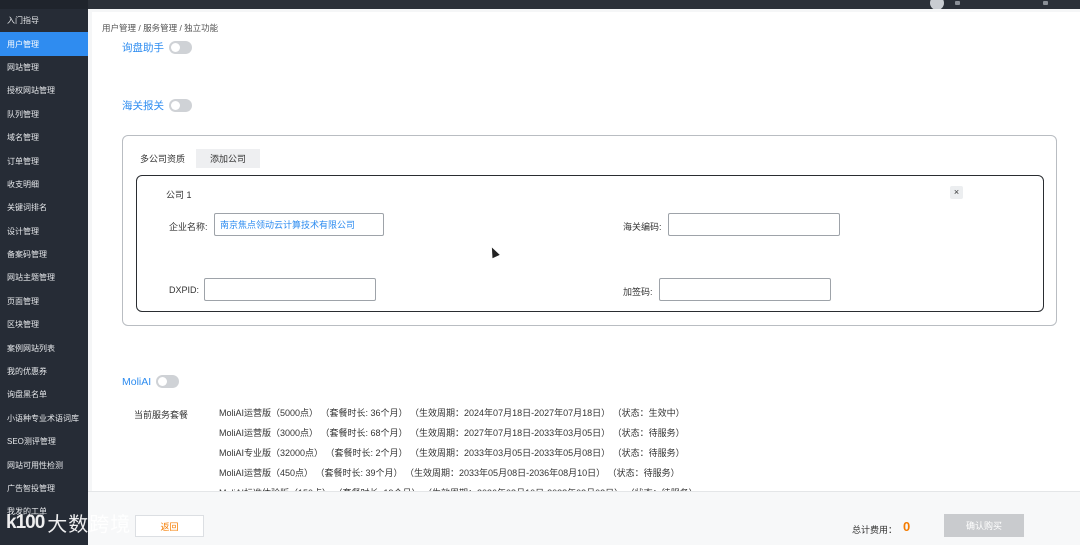 This screenshot has width=1080, height=545. I want to click on company-name-label: 企业名称:, so click(188, 227).